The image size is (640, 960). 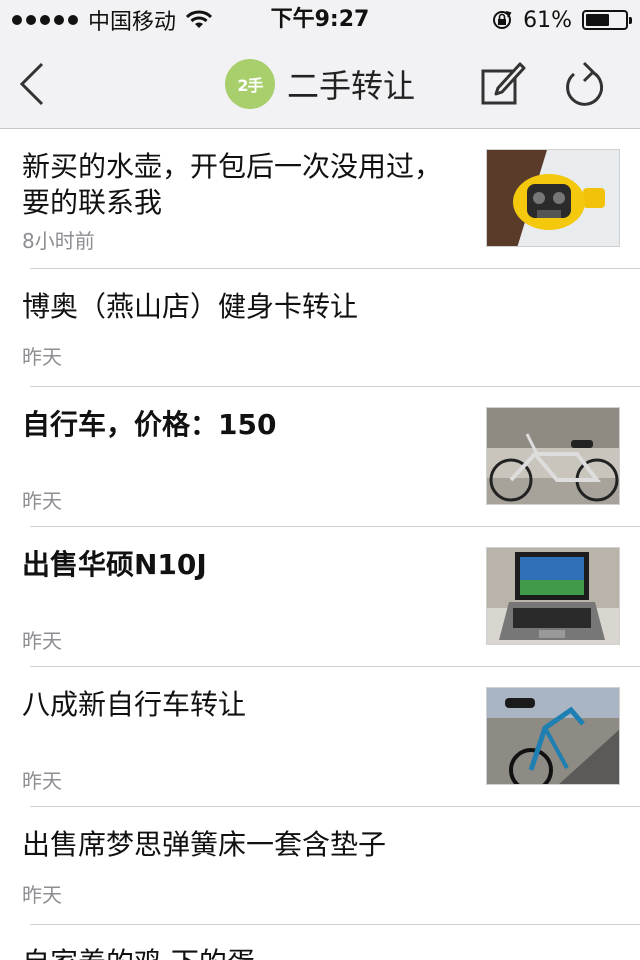 I want to click on compose-icon, so click(x=503, y=83).